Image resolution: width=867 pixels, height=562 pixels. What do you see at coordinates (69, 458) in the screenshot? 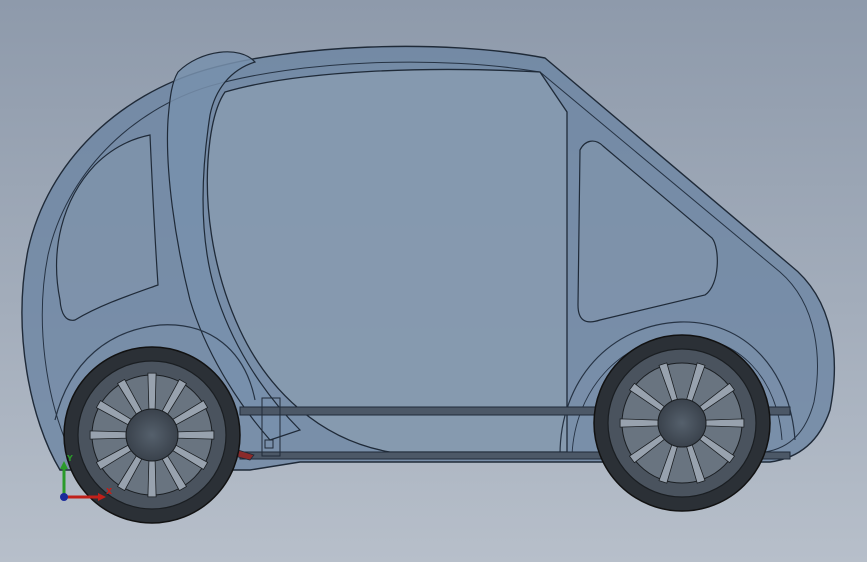
I see `y-axis-label: Y` at bounding box center [69, 458].